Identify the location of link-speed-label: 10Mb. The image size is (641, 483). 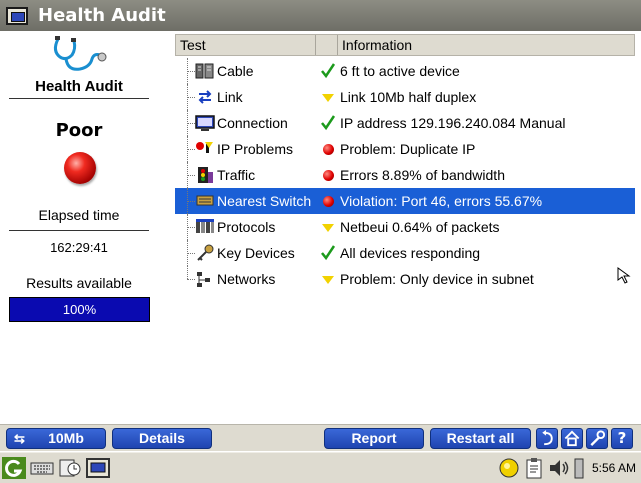
(66, 438).